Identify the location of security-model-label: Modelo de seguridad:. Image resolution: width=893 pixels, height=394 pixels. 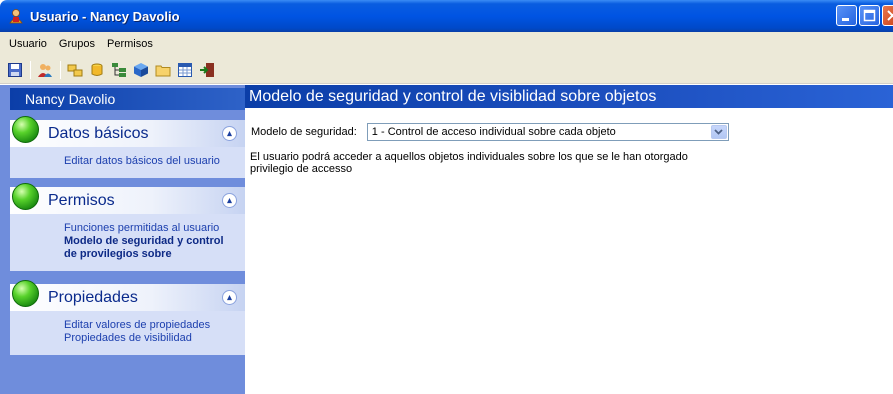
(304, 132).